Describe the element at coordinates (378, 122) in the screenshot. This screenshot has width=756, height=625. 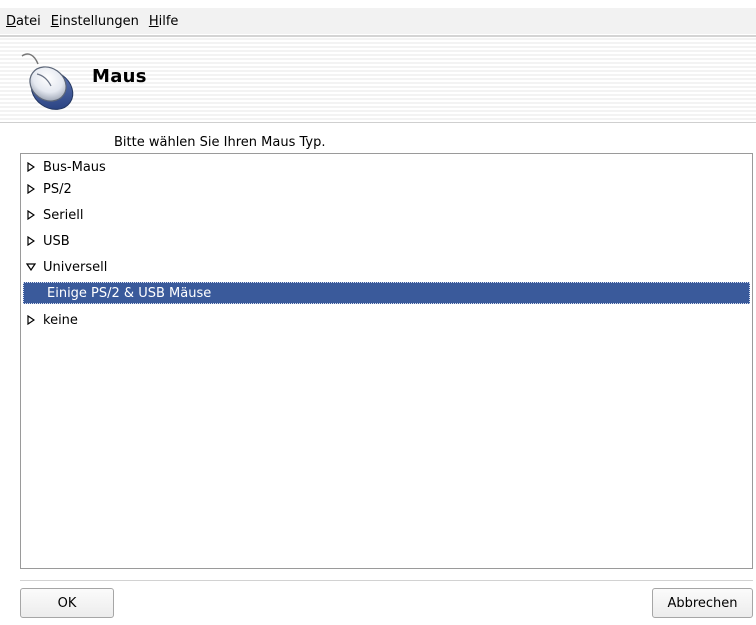
I see `header-divider` at that location.